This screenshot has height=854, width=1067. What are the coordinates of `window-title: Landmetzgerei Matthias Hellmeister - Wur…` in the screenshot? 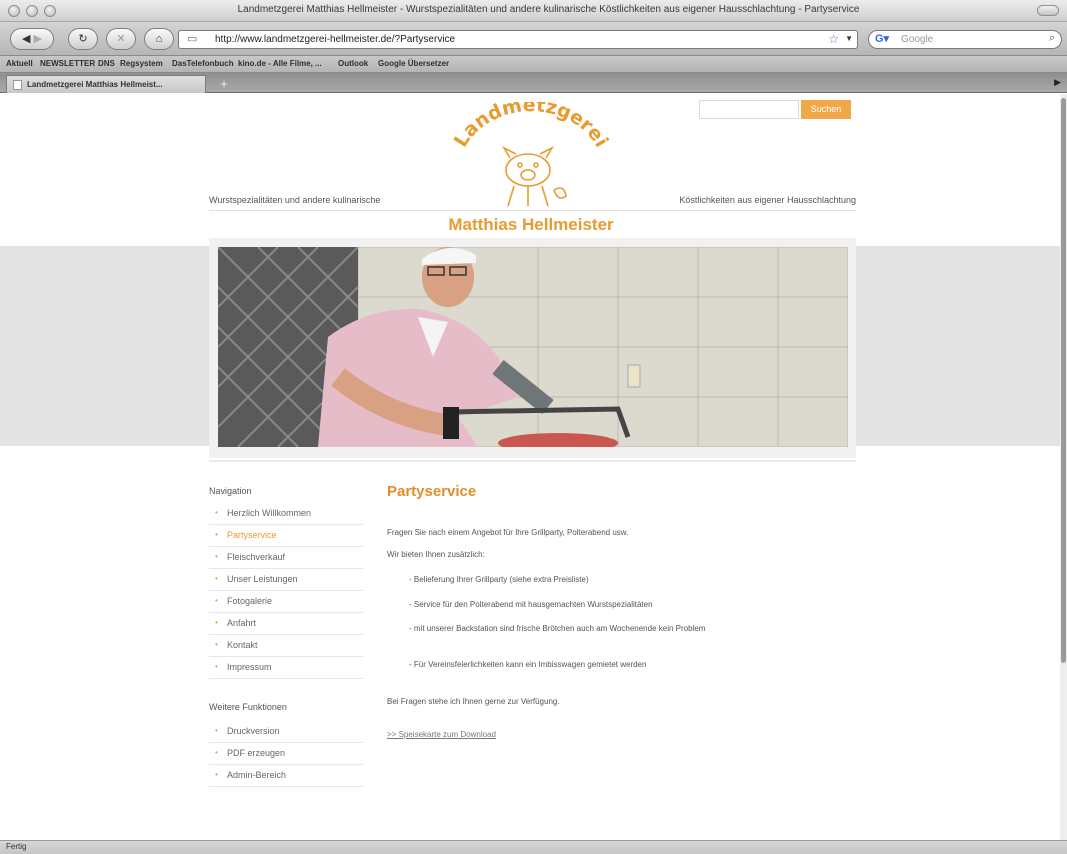 It's located at (548, 9).